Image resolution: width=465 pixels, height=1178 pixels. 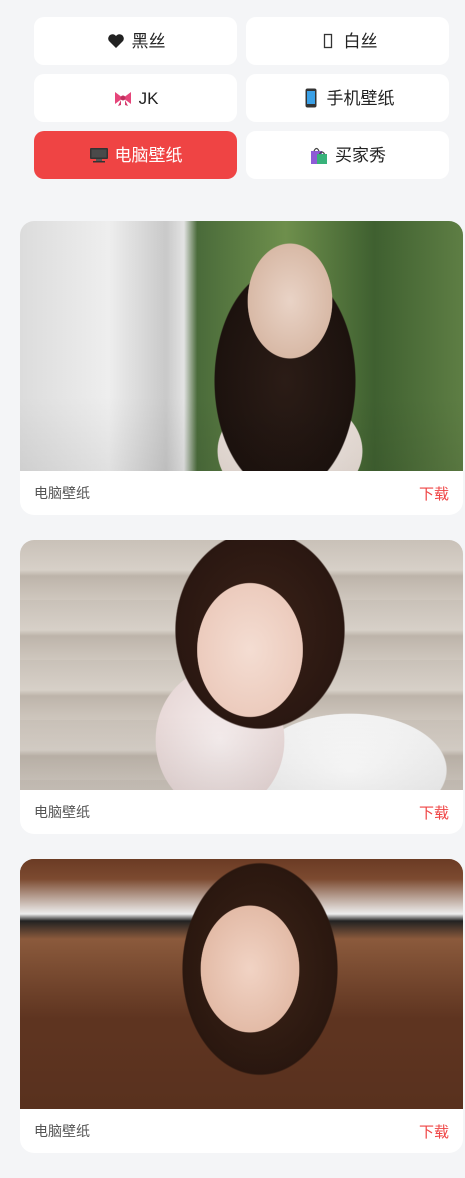 What do you see at coordinates (148, 155) in the screenshot?
I see `category-label: 电脑壁纸` at bounding box center [148, 155].